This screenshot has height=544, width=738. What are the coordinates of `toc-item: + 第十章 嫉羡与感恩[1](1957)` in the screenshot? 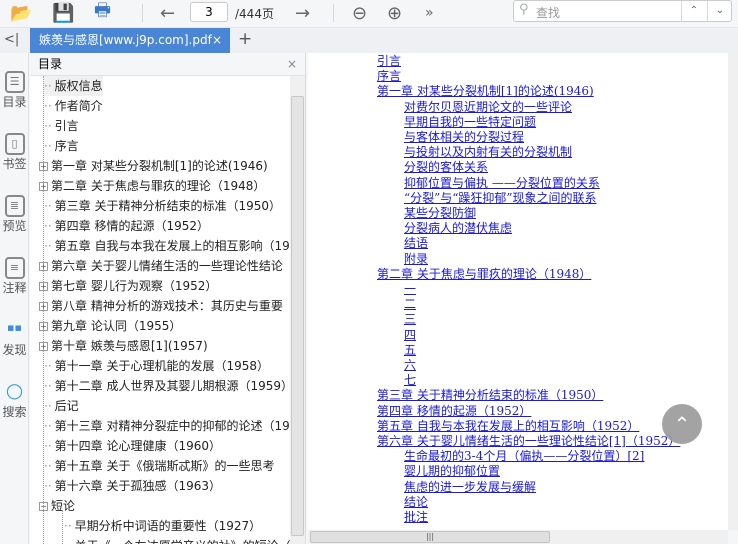 It's located at (123, 346).